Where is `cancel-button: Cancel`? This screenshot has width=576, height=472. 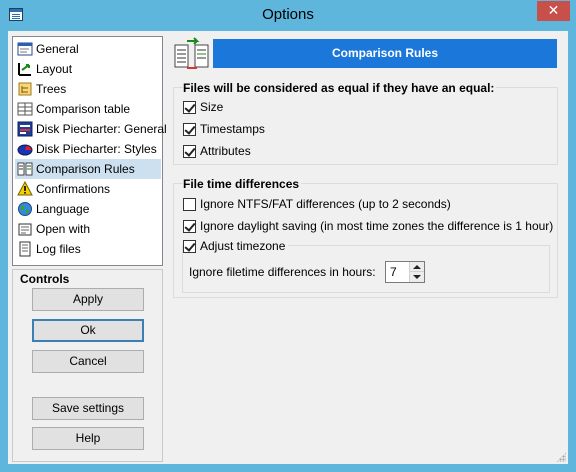 cancel-button: Cancel is located at coordinates (88, 361).